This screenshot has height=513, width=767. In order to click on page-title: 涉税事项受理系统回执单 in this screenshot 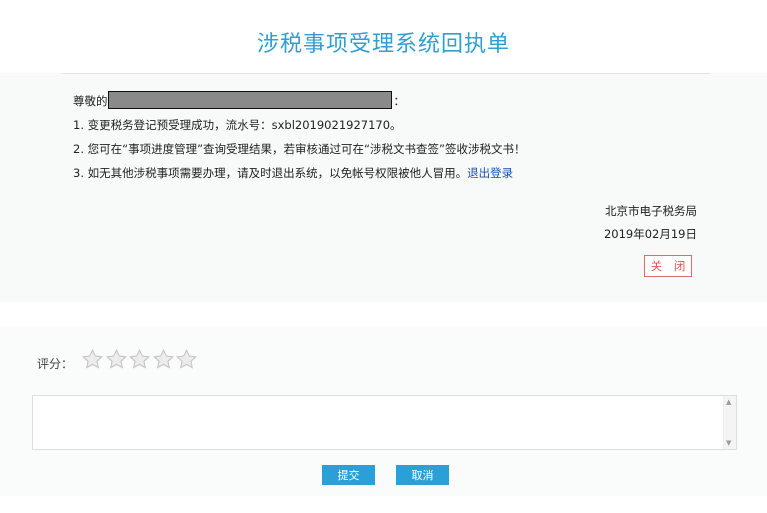, I will do `click(383, 44)`.